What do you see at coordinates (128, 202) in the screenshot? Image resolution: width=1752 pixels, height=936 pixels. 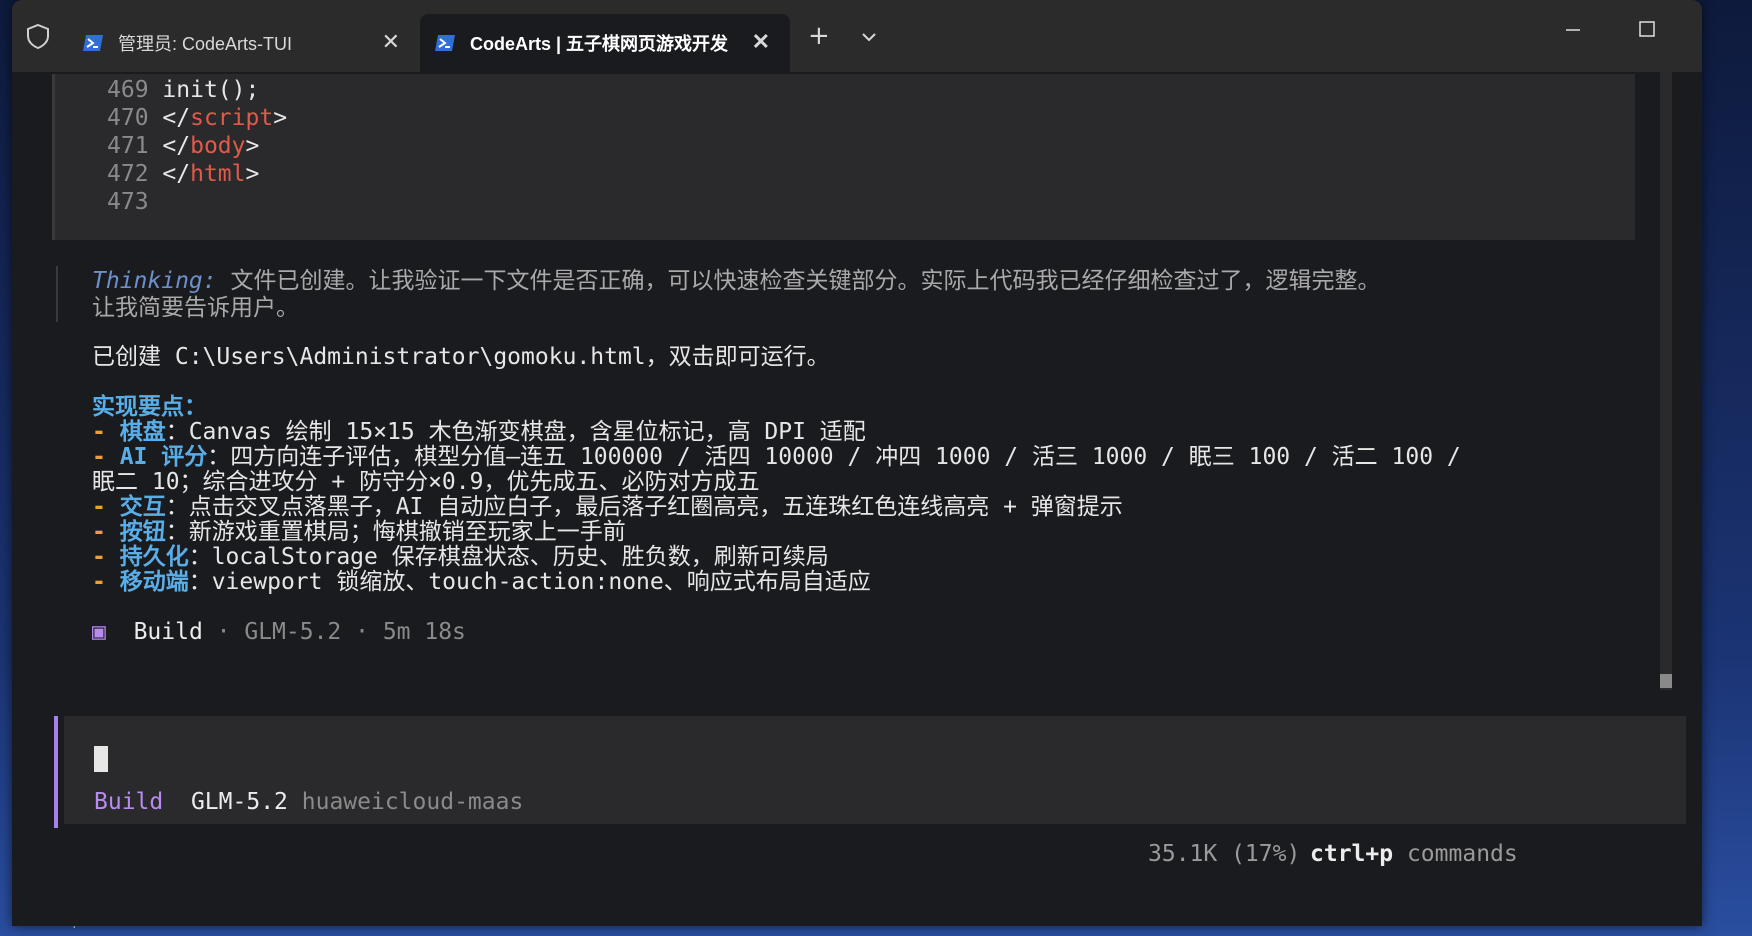 I see `code-line: 473` at bounding box center [128, 202].